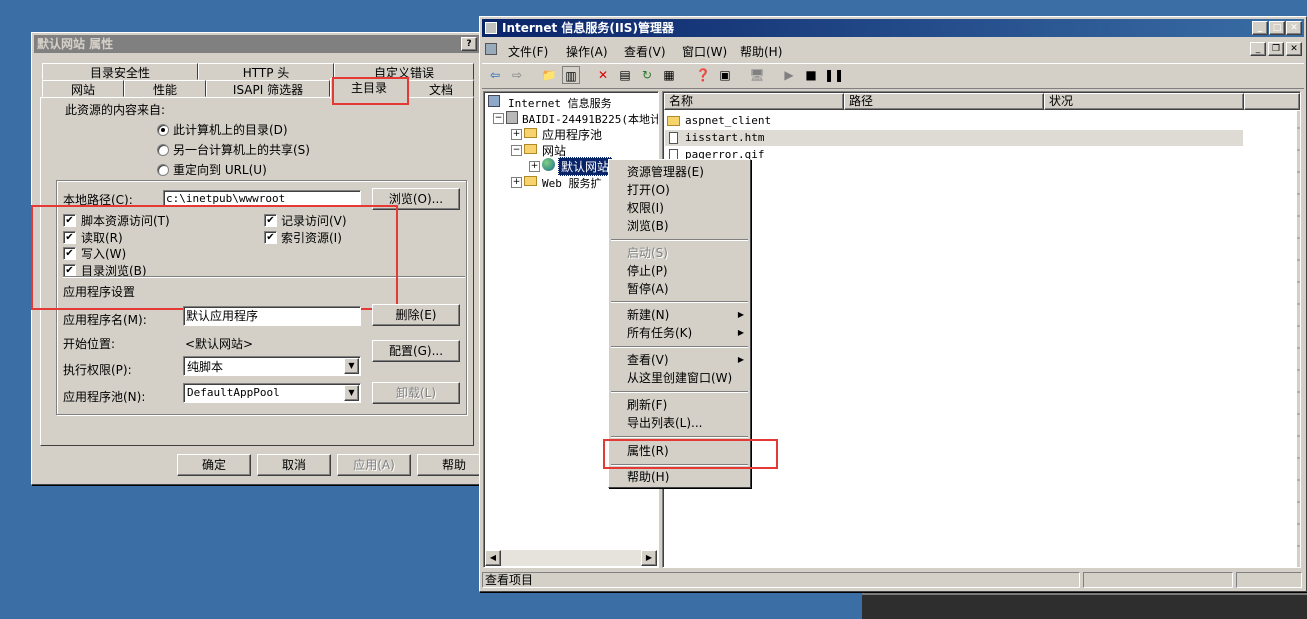 This screenshot has width=1307, height=619. I want to click on list-item: iisstart.htm, so click(954, 138).